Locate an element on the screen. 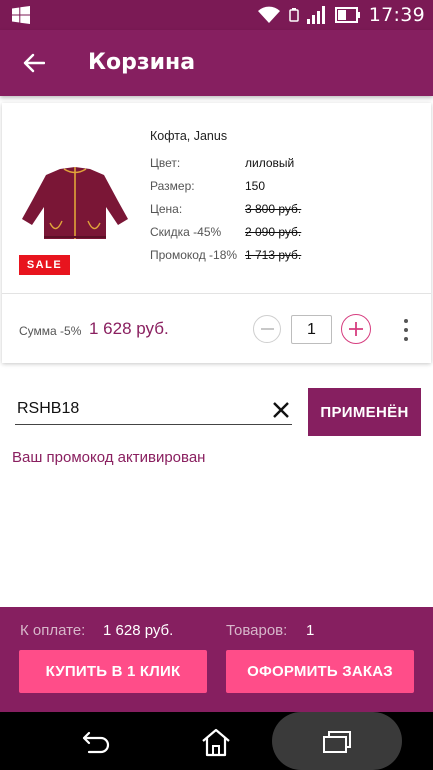 This screenshot has height=770, width=433. windows-logo-icon is located at coordinates (21, 15).